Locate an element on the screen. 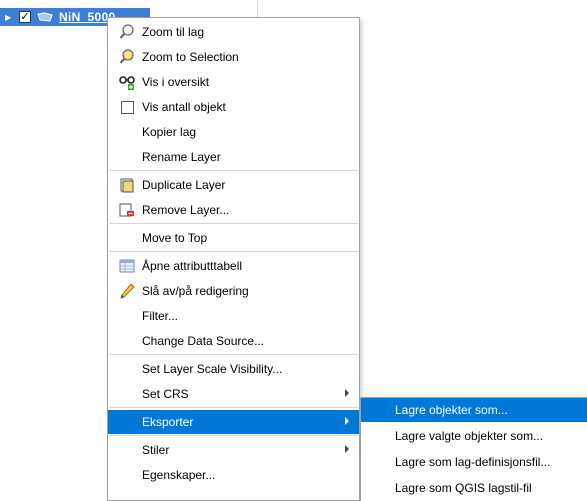  overview-icon is located at coordinates (127, 82).